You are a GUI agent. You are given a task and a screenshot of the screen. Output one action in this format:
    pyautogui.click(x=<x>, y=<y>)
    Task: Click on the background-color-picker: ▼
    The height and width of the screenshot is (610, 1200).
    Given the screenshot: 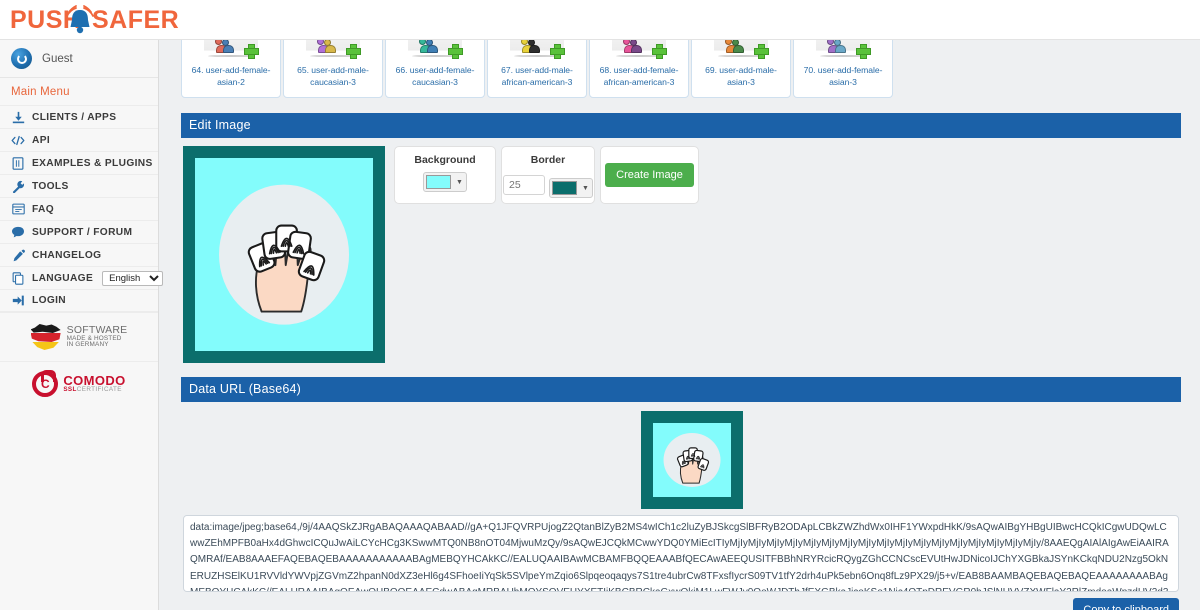 What is the action you would take?
    pyautogui.click(x=445, y=182)
    